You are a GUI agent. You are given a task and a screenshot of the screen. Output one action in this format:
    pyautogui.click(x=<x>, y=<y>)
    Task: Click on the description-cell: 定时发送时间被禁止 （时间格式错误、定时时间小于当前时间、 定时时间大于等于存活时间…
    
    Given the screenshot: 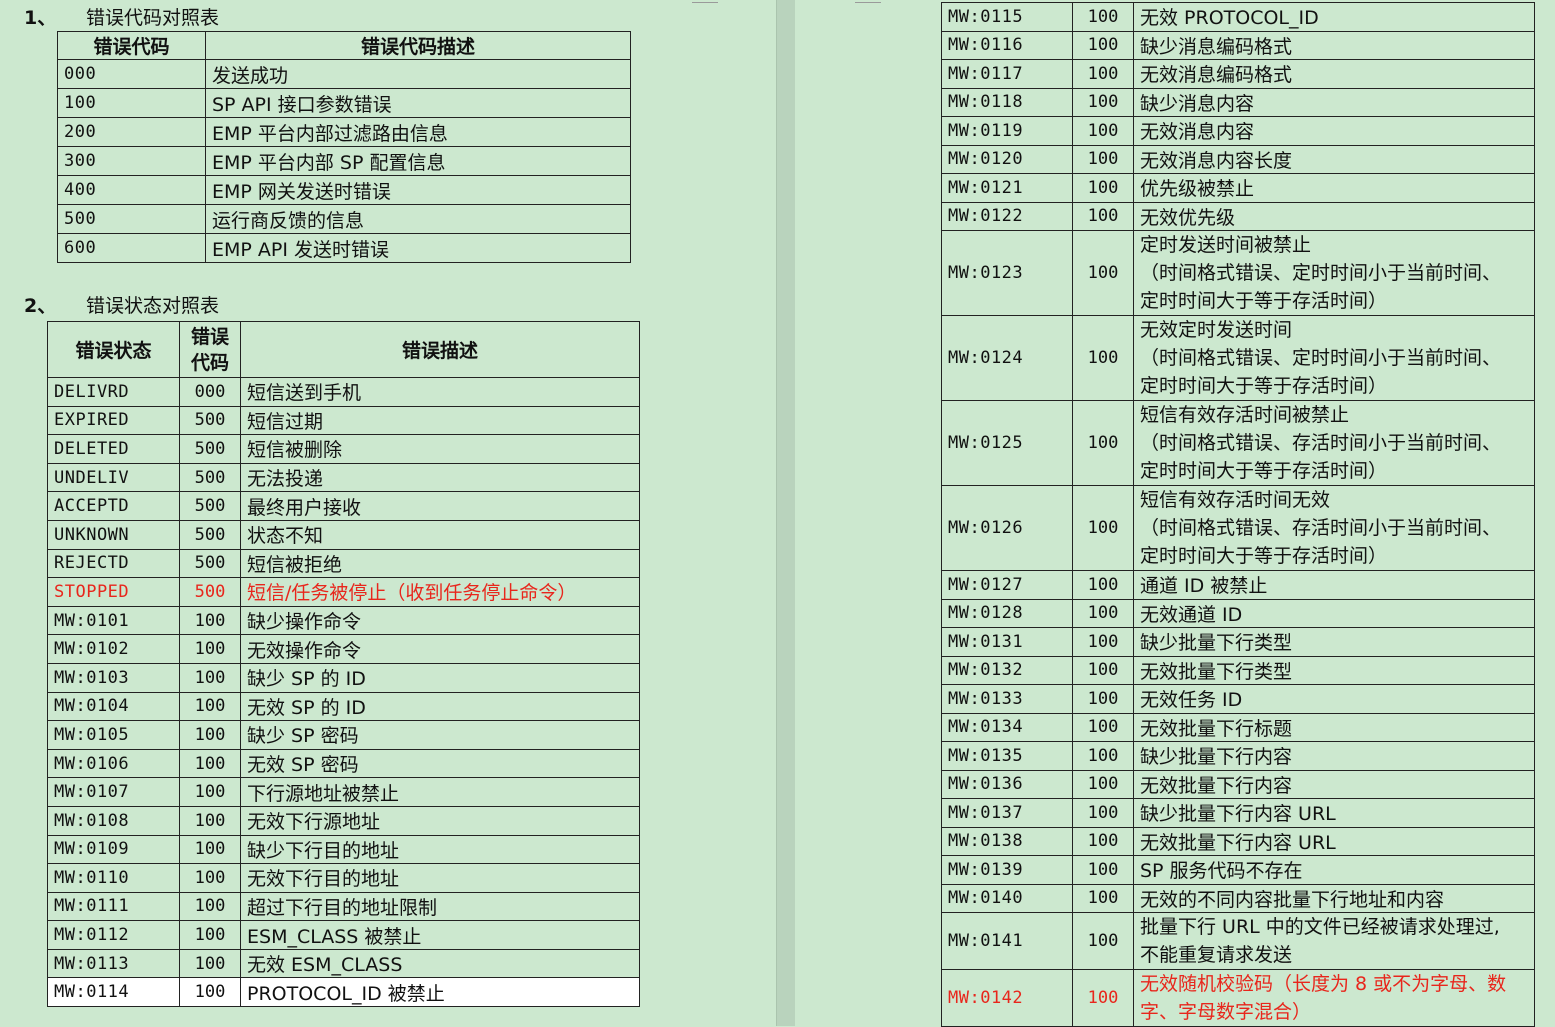 What is the action you would take?
    pyautogui.click(x=1334, y=273)
    